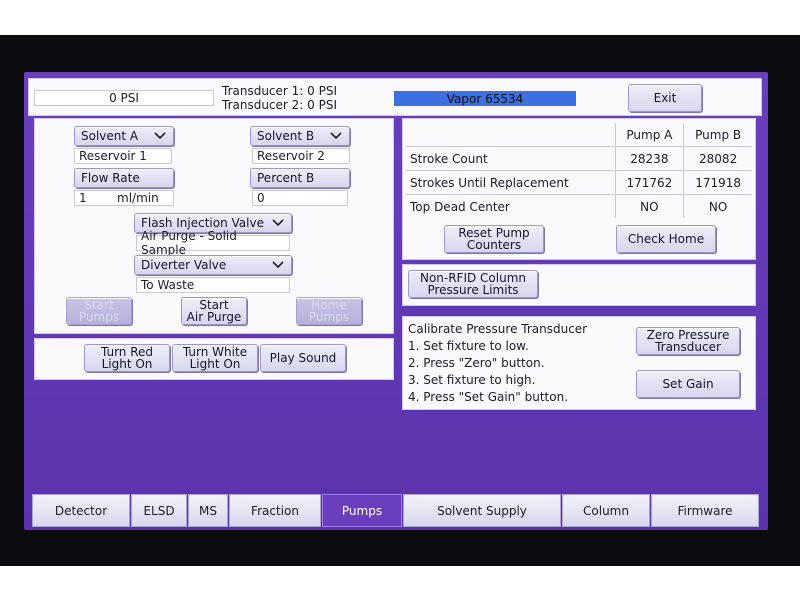 This screenshot has height=600, width=800. What do you see at coordinates (127, 364) in the screenshot?
I see `turn-red-line2: Light On` at bounding box center [127, 364].